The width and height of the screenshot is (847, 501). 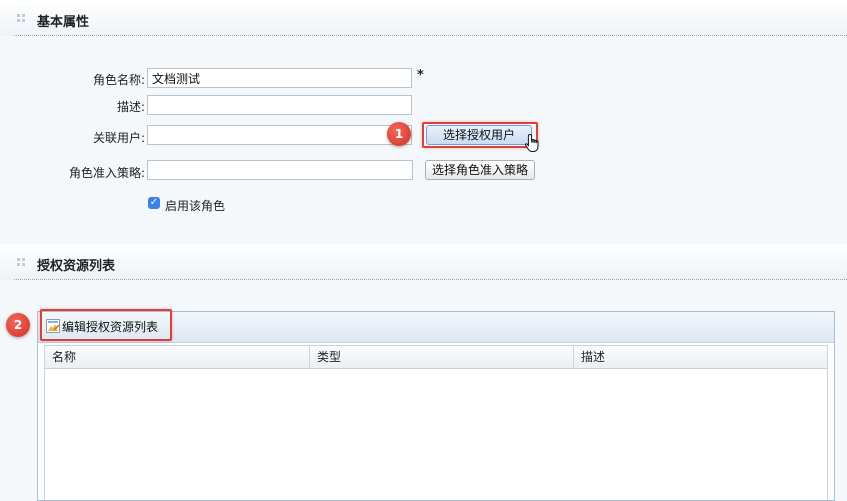 I want to click on access-policy-label: 角色准入策略:, so click(x=106, y=173).